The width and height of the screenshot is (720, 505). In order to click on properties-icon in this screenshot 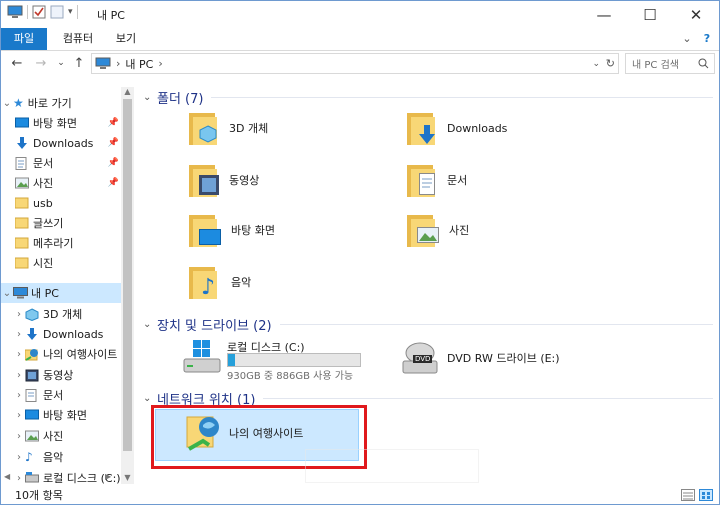, I will do `click(39, 12)`.